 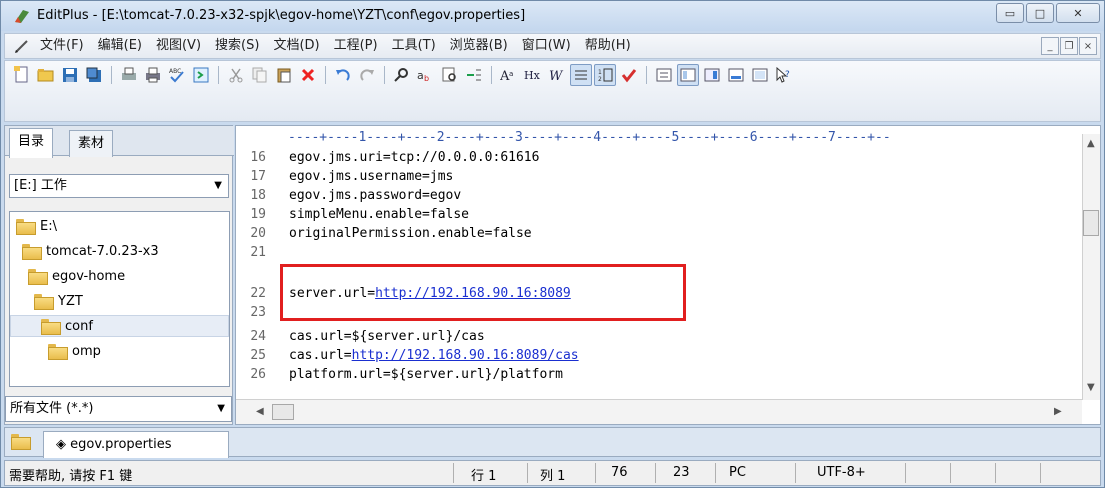 What do you see at coordinates (371, 176) in the screenshot?
I see `line-text: egov.jms.username=jms` at bounding box center [371, 176].